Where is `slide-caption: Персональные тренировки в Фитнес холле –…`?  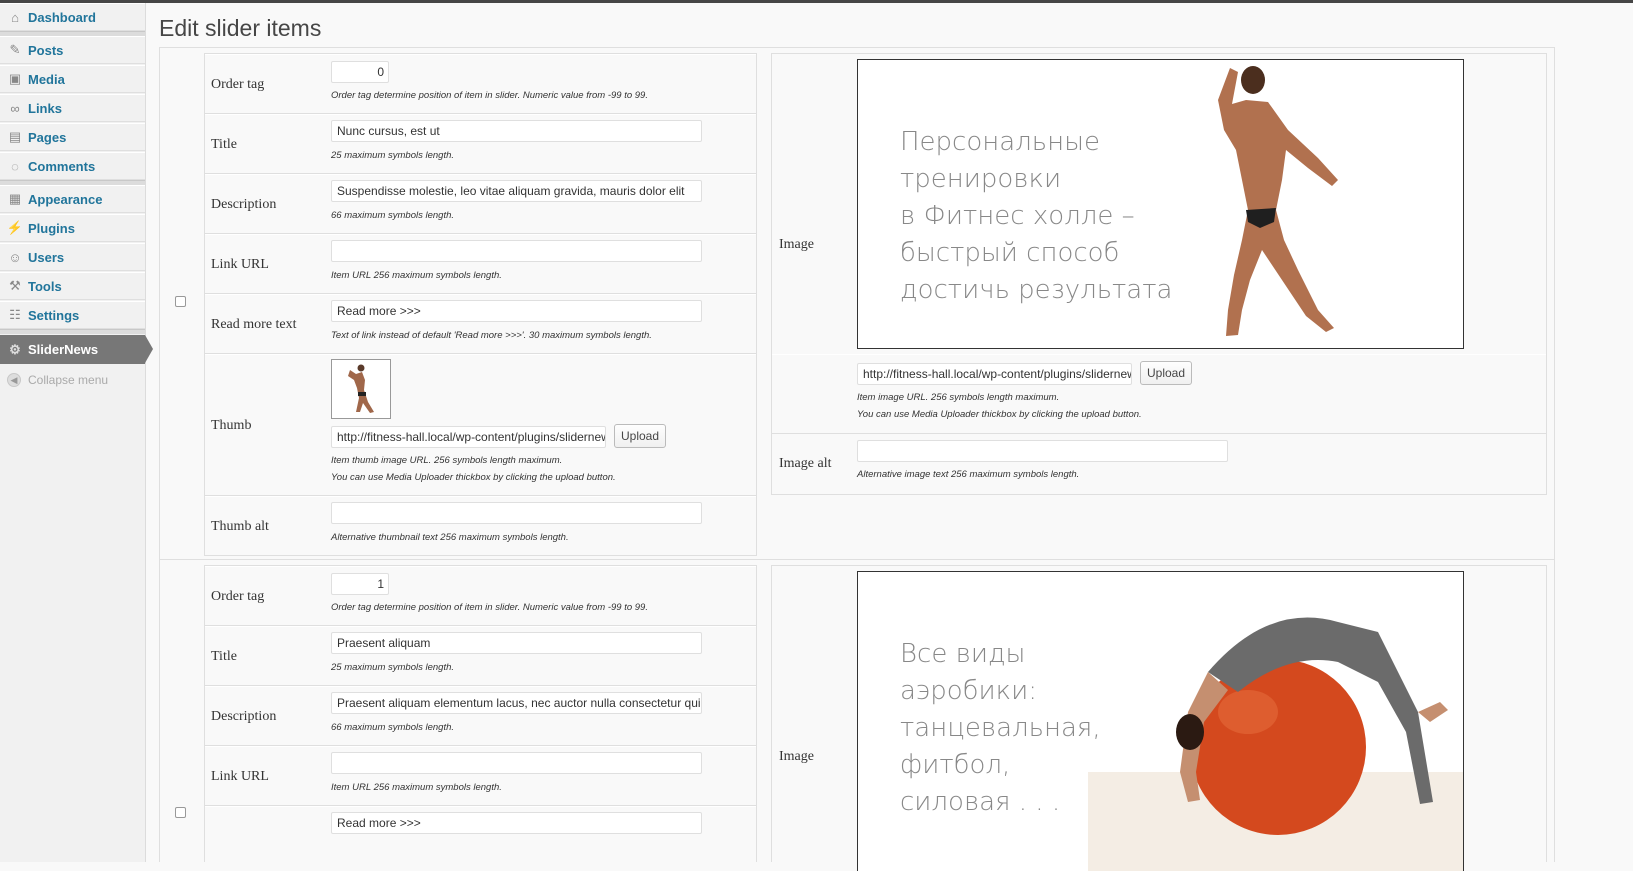 slide-caption: Персональные тренировки в Фитнес холле –… is located at coordinates (1036, 216).